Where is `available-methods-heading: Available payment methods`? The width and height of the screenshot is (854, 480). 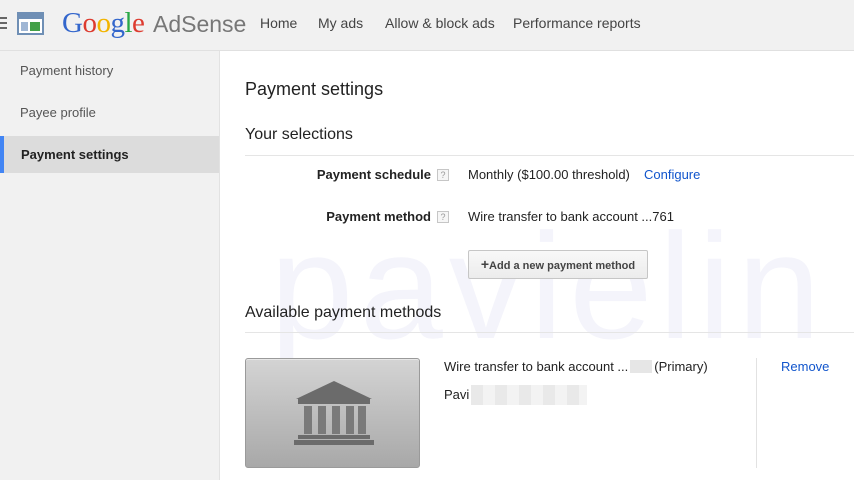
available-methods-heading: Available payment methods is located at coordinates (343, 312).